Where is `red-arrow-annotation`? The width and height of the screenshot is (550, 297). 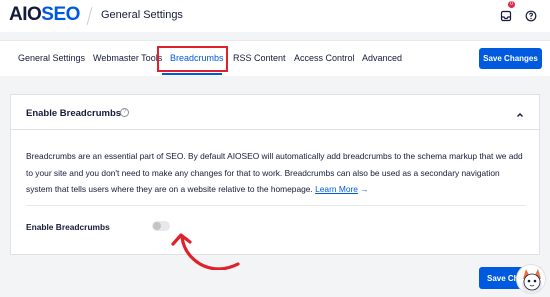 red-arrow-annotation is located at coordinates (205, 251).